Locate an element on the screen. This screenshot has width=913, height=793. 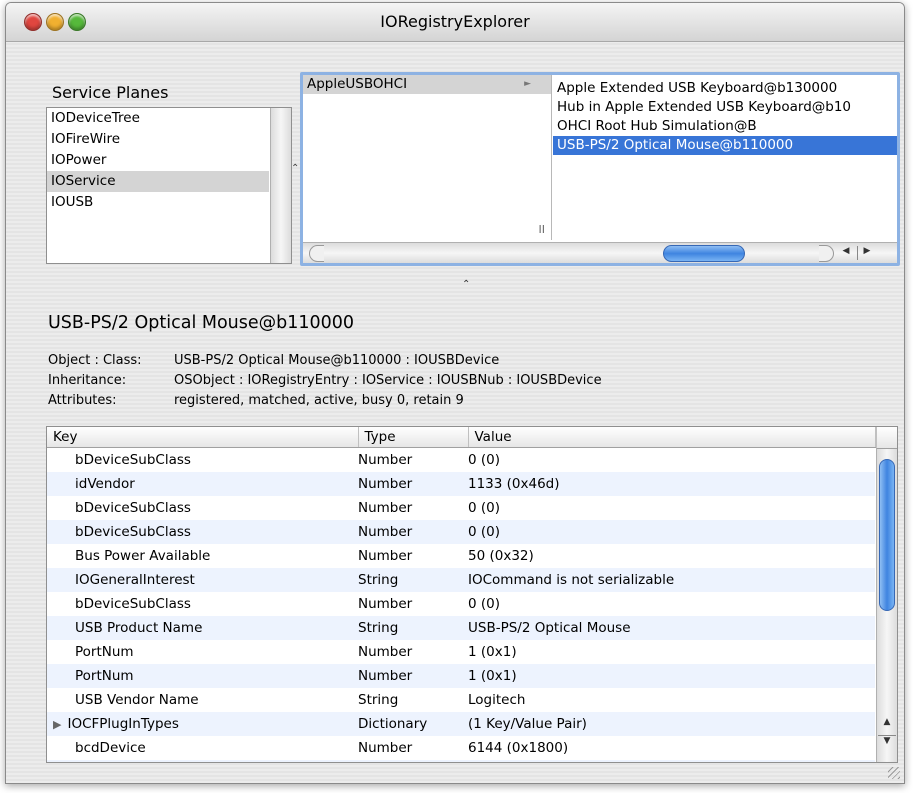
scroll-track-end is located at coordinates (316, 253).